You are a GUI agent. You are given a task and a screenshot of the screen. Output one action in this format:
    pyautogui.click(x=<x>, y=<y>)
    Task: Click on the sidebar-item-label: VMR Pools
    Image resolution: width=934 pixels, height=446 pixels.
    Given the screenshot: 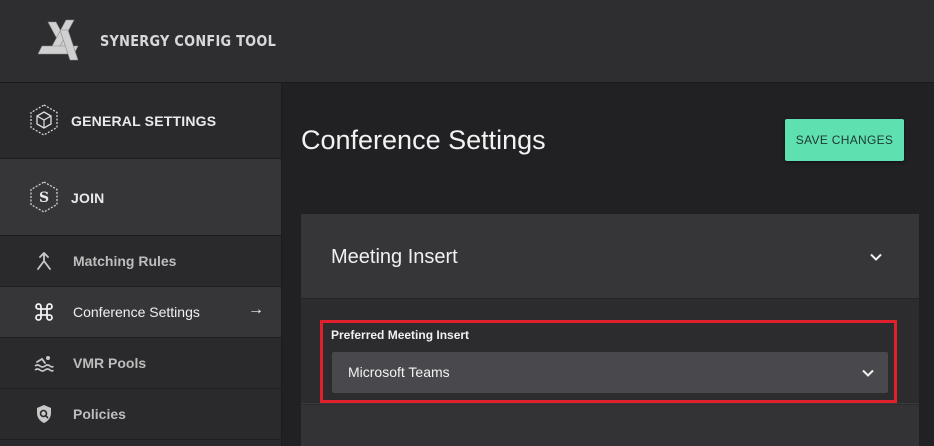 What is the action you would take?
    pyautogui.click(x=110, y=363)
    